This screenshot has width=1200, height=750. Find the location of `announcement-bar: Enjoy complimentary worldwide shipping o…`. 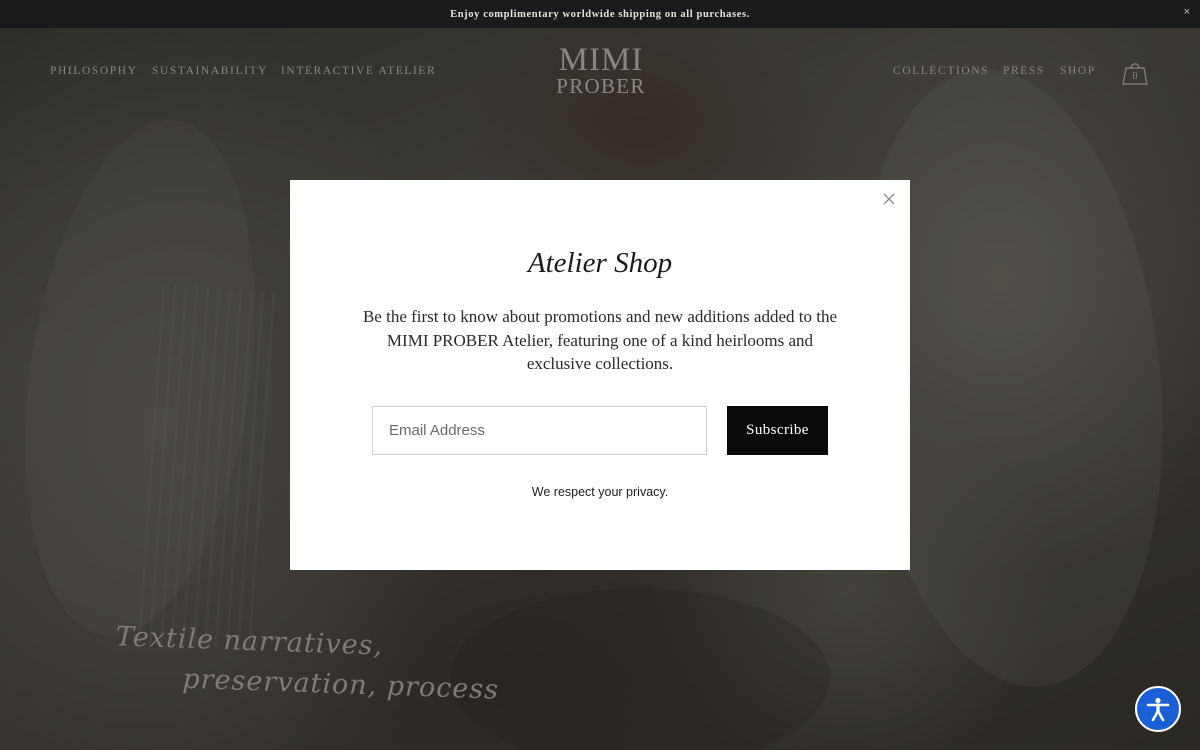

announcement-bar: Enjoy complimentary worldwide shipping o… is located at coordinates (600, 14).